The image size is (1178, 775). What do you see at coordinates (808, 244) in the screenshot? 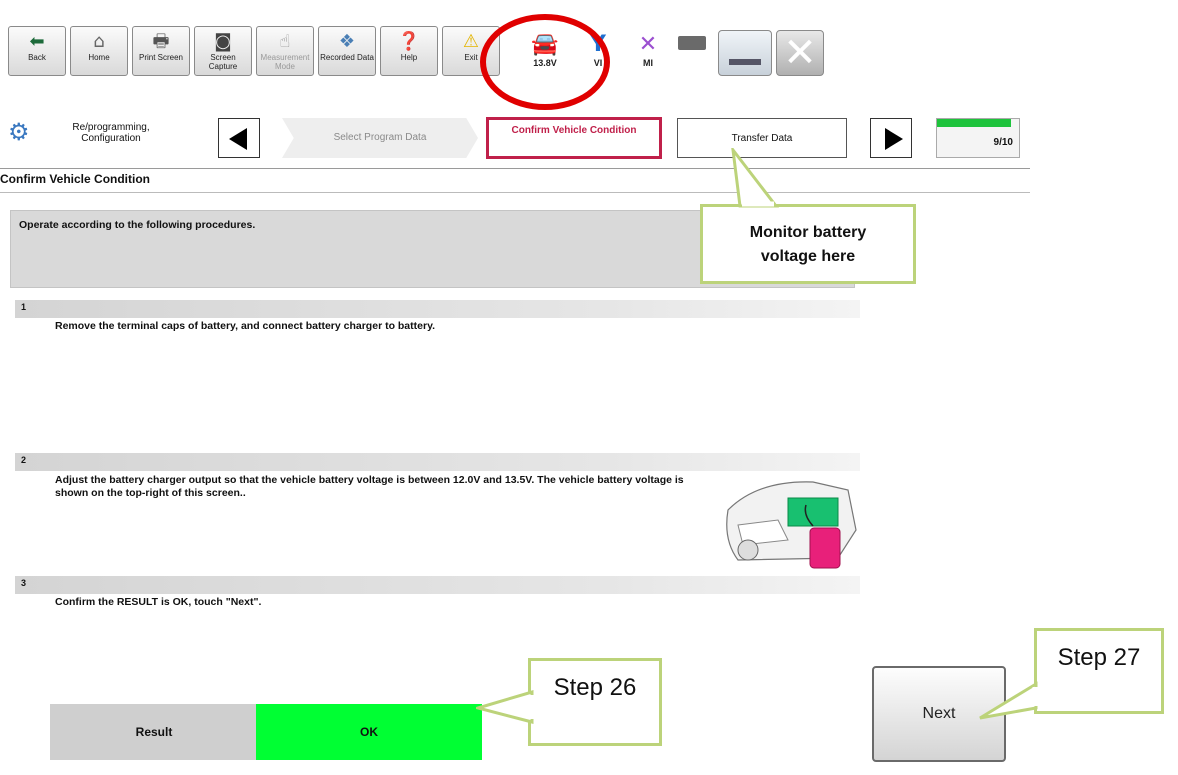
I see `battery-voltage-callout: Monitor battery voltage here` at bounding box center [808, 244].